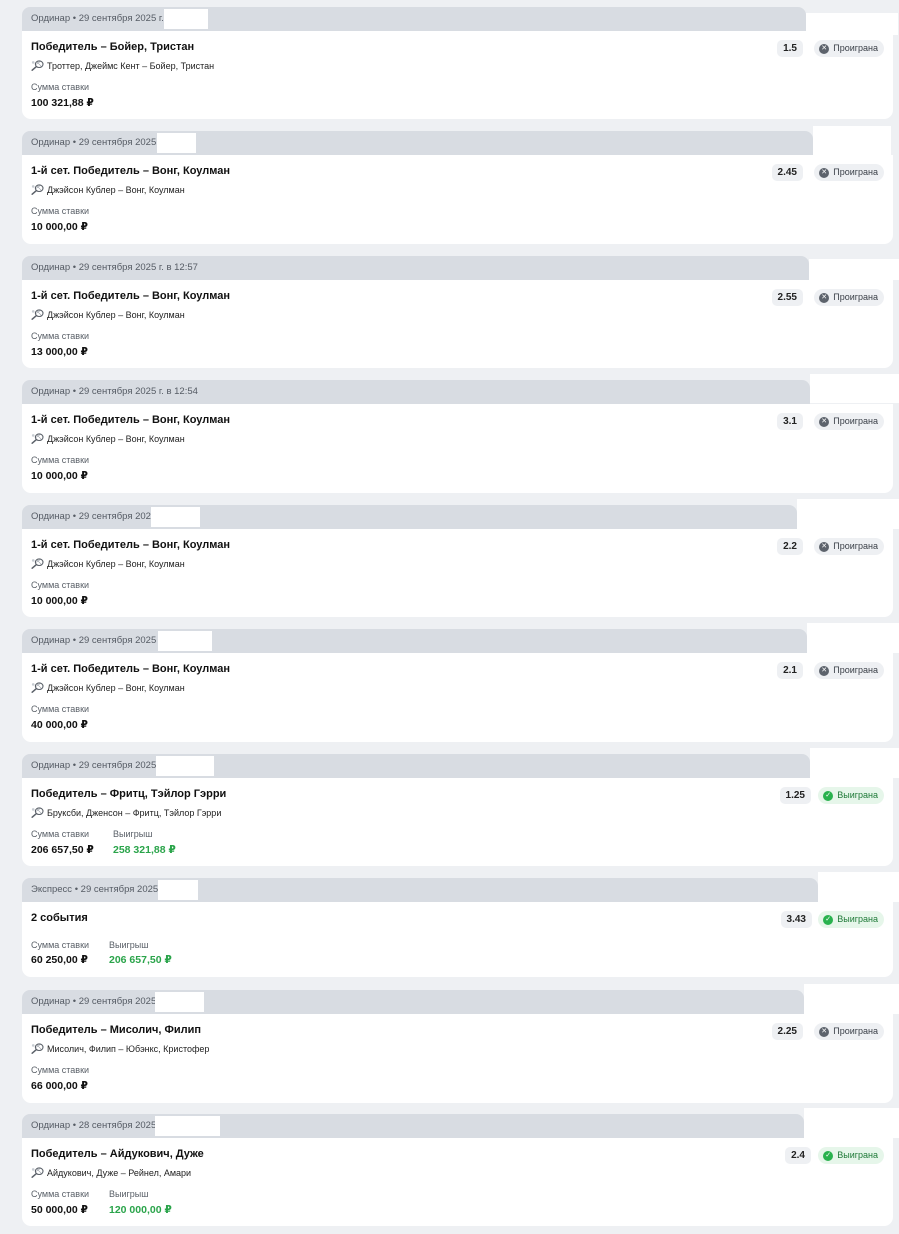  Describe the element at coordinates (144, 850) in the screenshot. I see `win-amount: 258 321,88 ₽` at that location.